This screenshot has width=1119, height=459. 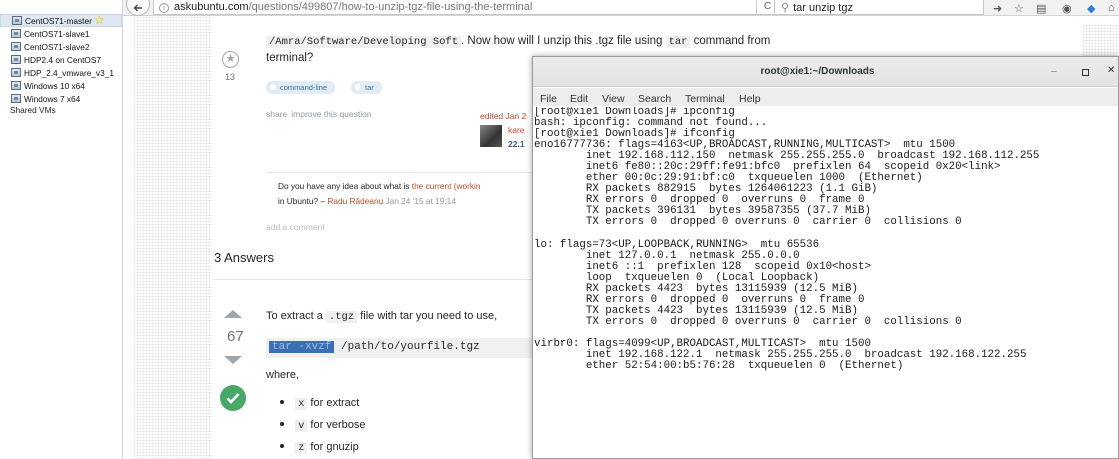 I want to click on list-item: v for verbose, so click(x=322, y=425).